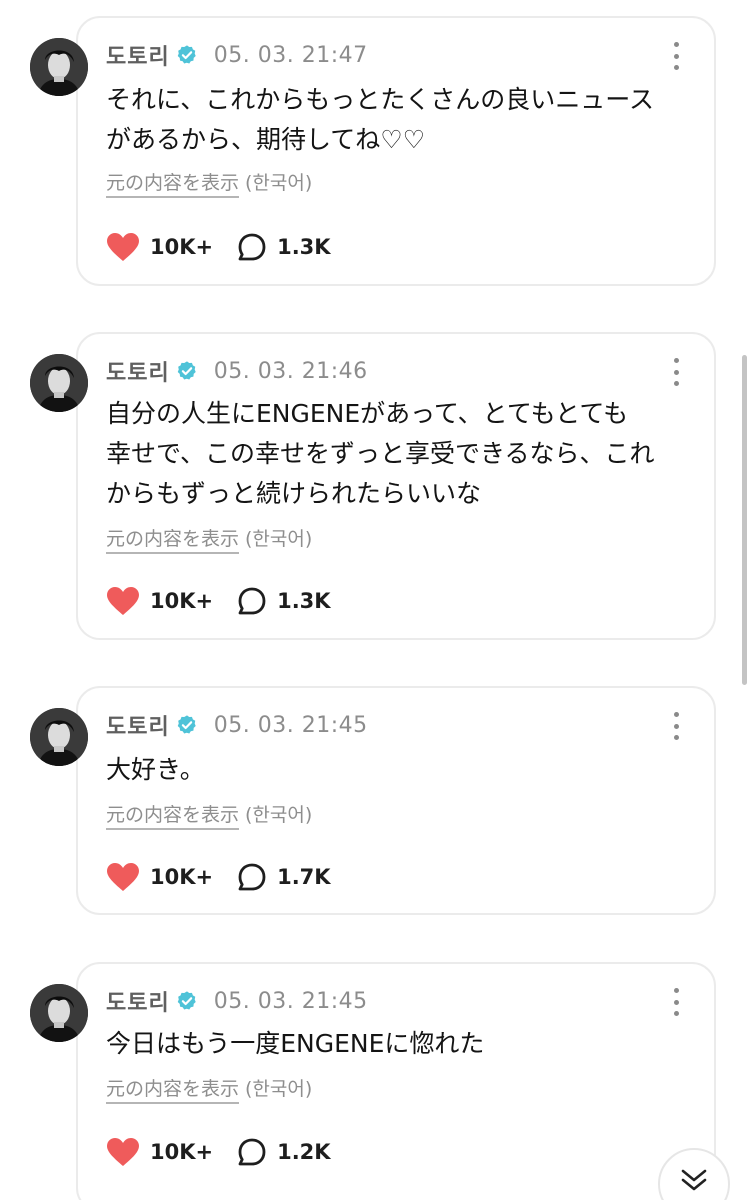 The height and width of the screenshot is (1200, 751). What do you see at coordinates (290, 55) in the screenshot?
I see `post-timestamp: 05. 03. 21:47` at bounding box center [290, 55].